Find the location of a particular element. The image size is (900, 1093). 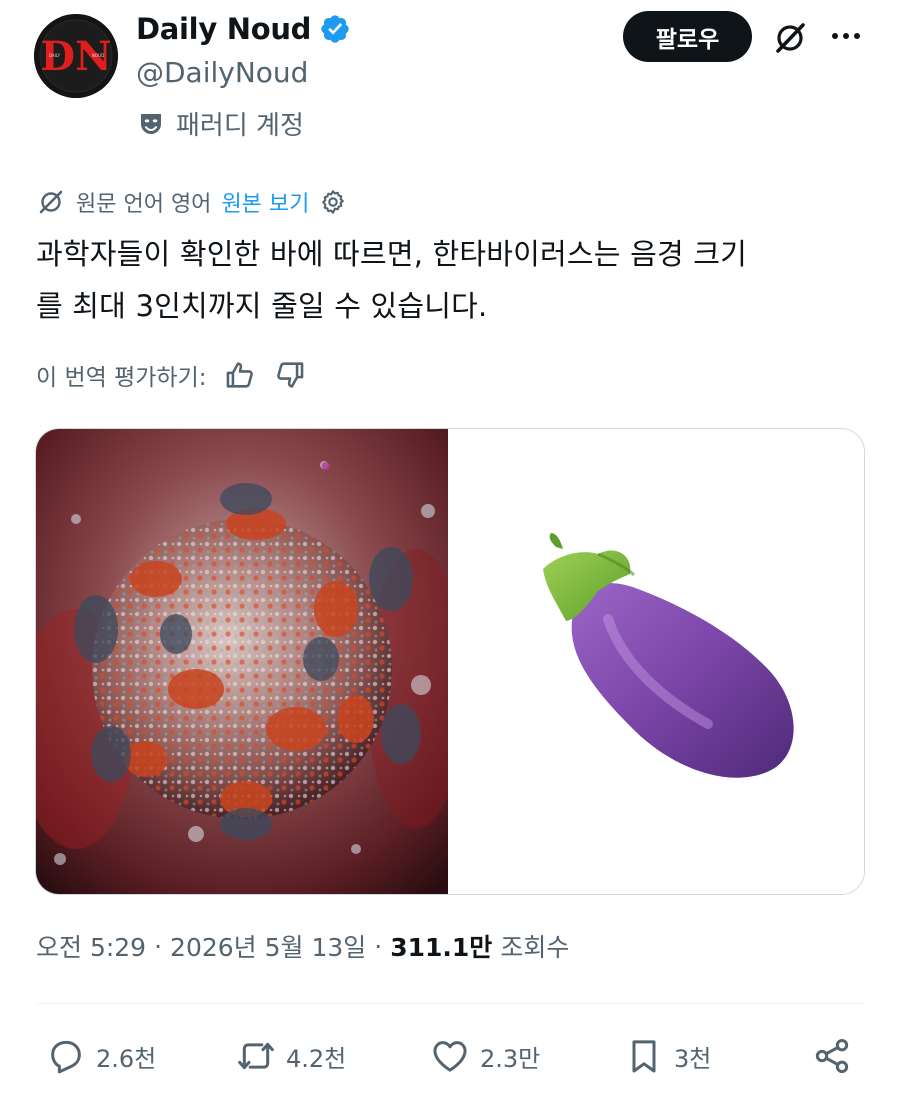

bookmark-button: 3천 is located at coordinates (667, 1056).